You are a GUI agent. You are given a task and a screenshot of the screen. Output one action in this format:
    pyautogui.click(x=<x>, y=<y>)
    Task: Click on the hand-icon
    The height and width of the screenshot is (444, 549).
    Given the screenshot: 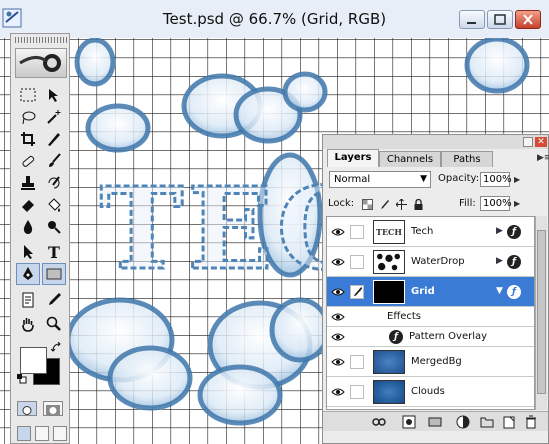 What is the action you would take?
    pyautogui.click(x=28, y=324)
    